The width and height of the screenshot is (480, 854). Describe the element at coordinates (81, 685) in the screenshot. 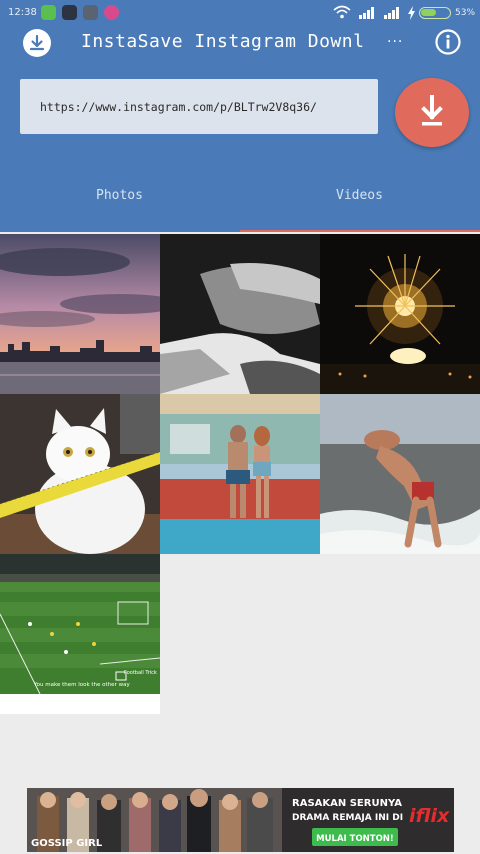

I see `soccer-caption: You make them look the other way` at that location.